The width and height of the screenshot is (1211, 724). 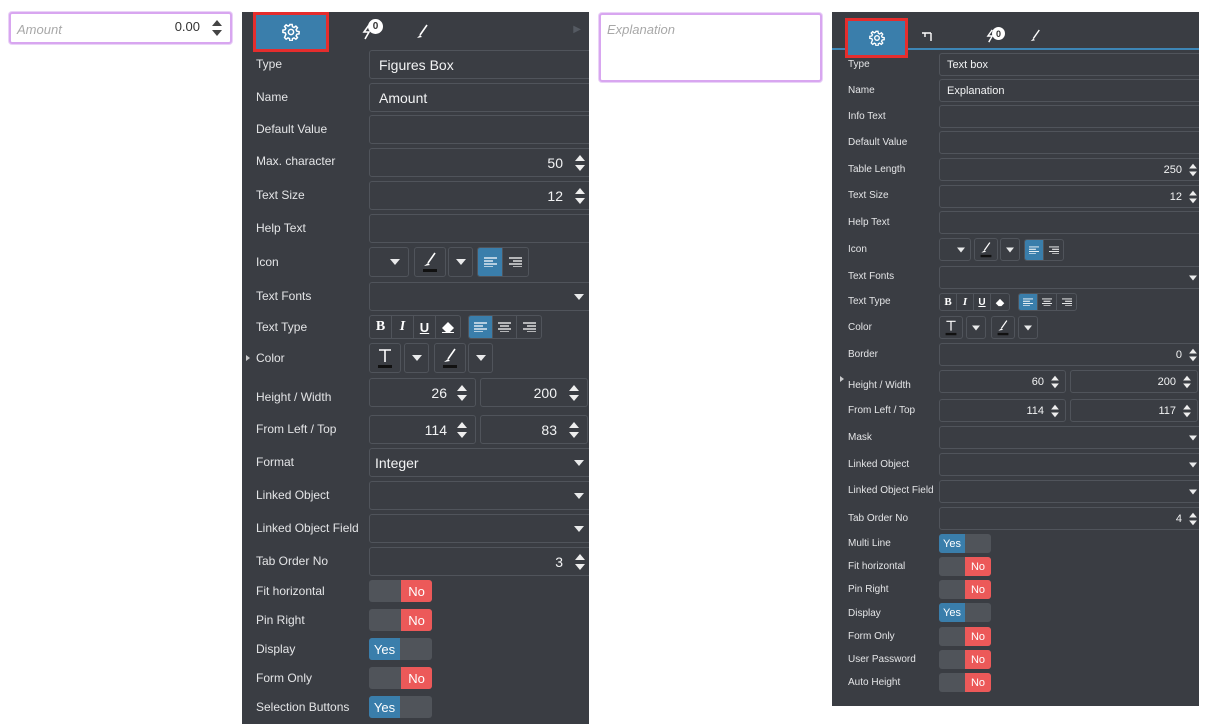 What do you see at coordinates (1069, 90) in the screenshot?
I see `name-field: Explanation` at bounding box center [1069, 90].